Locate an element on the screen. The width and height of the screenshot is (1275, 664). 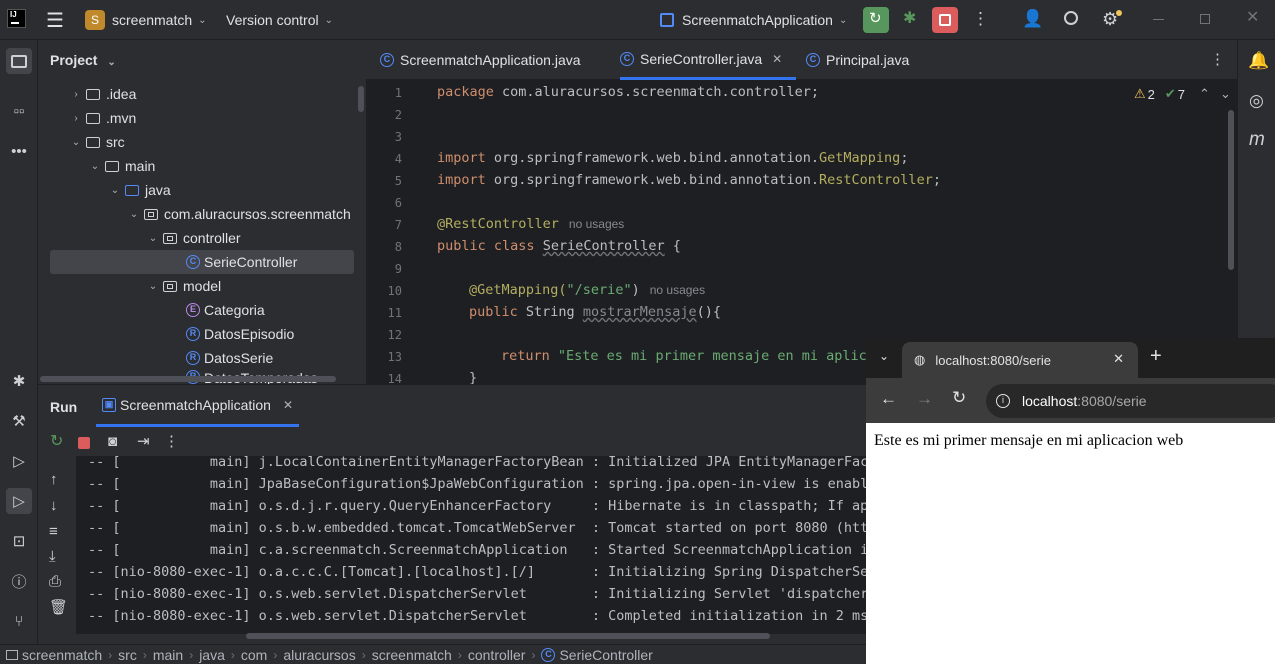
arrow-down-icon: ↓ is located at coordinates (54, 505).